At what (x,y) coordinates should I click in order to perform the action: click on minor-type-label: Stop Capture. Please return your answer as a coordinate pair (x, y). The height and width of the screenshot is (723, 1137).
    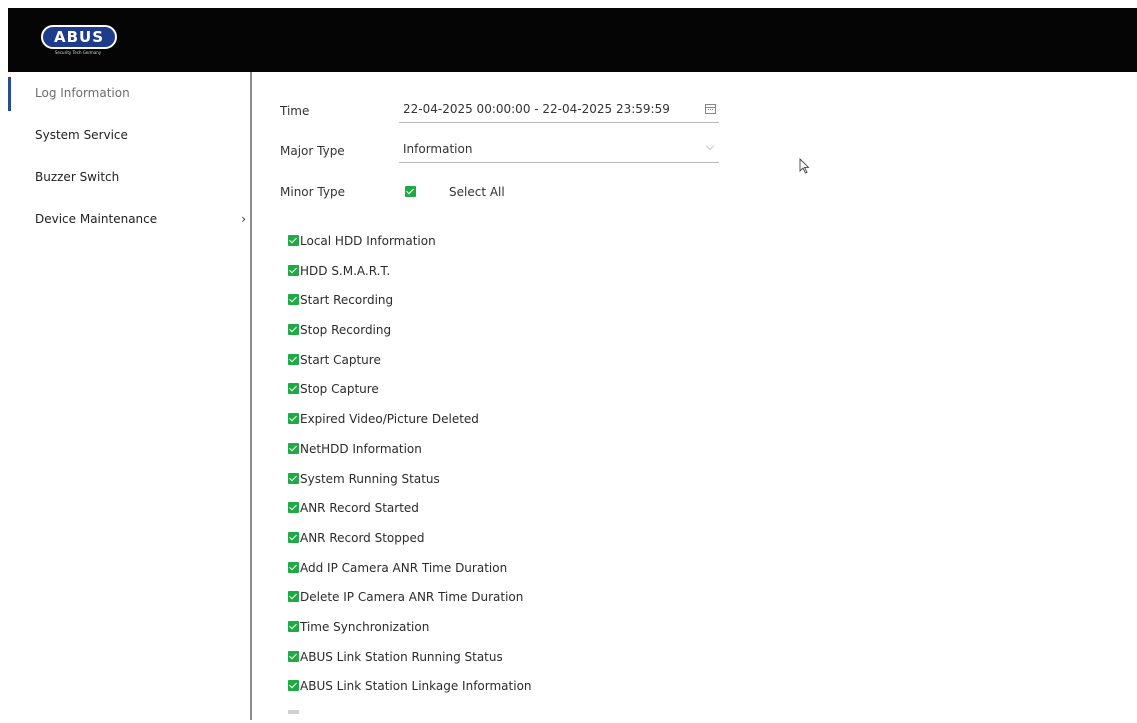
    Looking at the image, I should click on (339, 389).